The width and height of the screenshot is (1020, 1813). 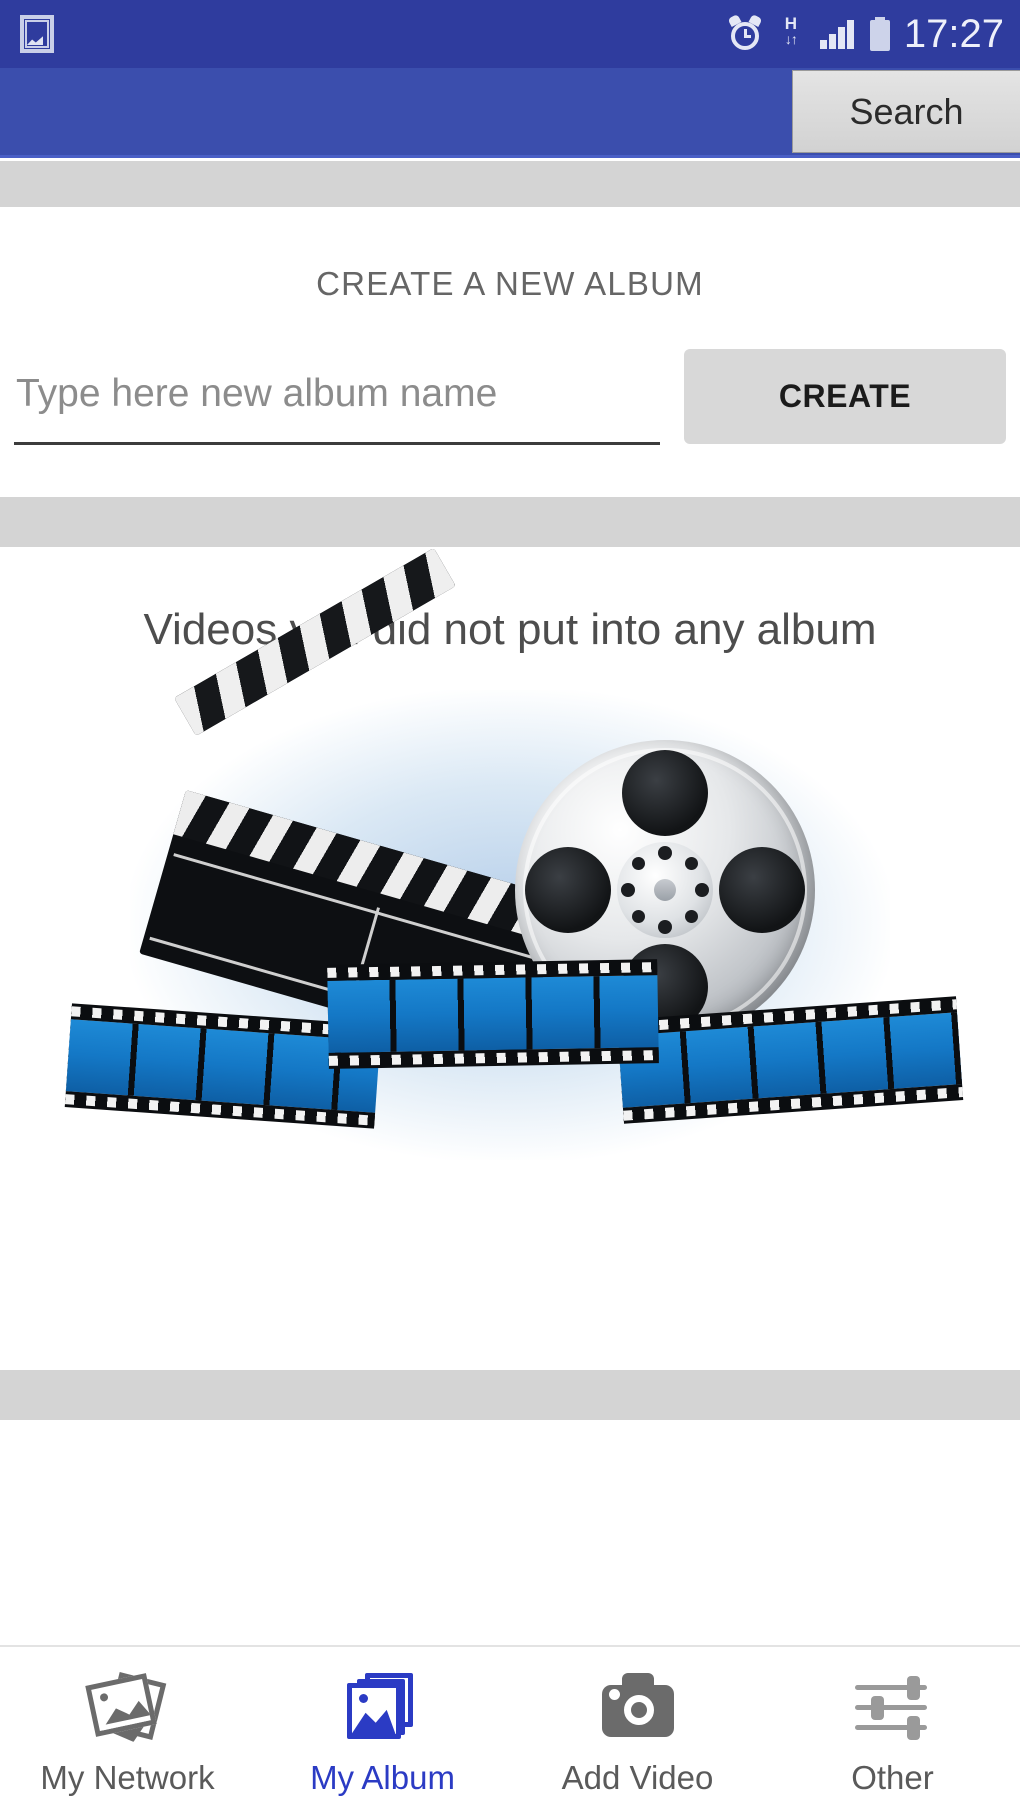 I want to click on create-album-row: CREATE, so click(x=510, y=374).